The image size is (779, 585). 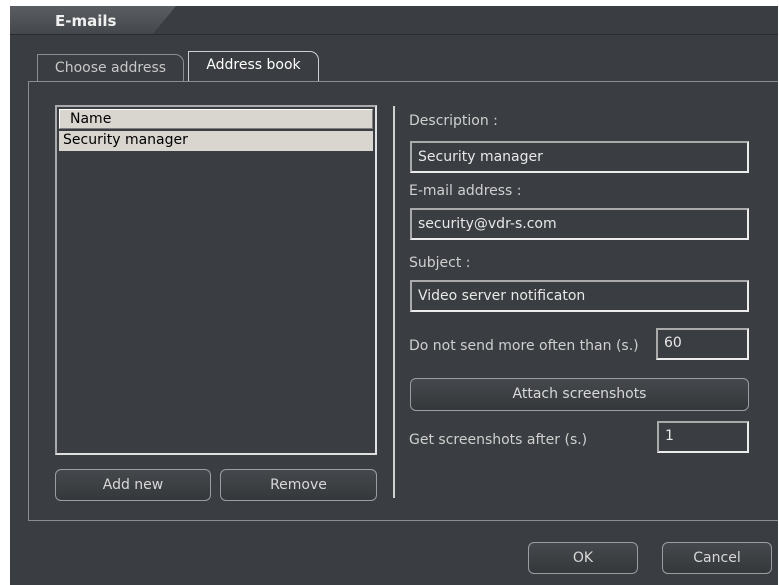 I want to click on list-item: Security manager, so click(x=216, y=141).